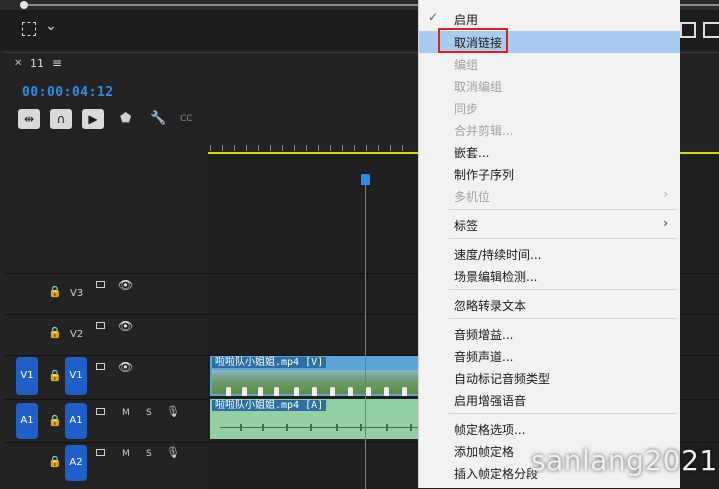 This screenshot has width=719, height=489. What do you see at coordinates (76, 463) in the screenshot?
I see `track-label-a2: A2` at bounding box center [76, 463].